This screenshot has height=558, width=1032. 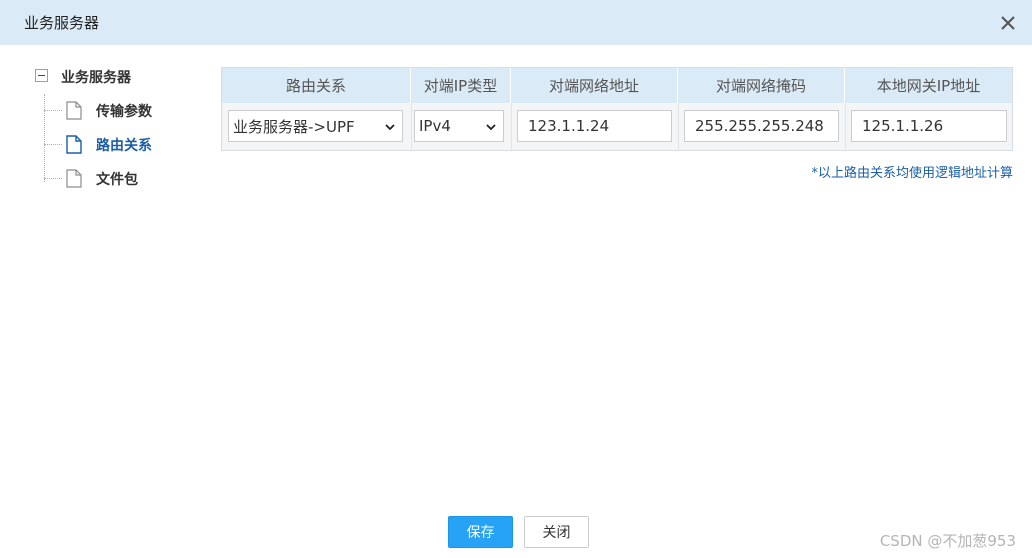 I want to click on peer-network-mask-value: 255.255.255.248, so click(x=759, y=126).